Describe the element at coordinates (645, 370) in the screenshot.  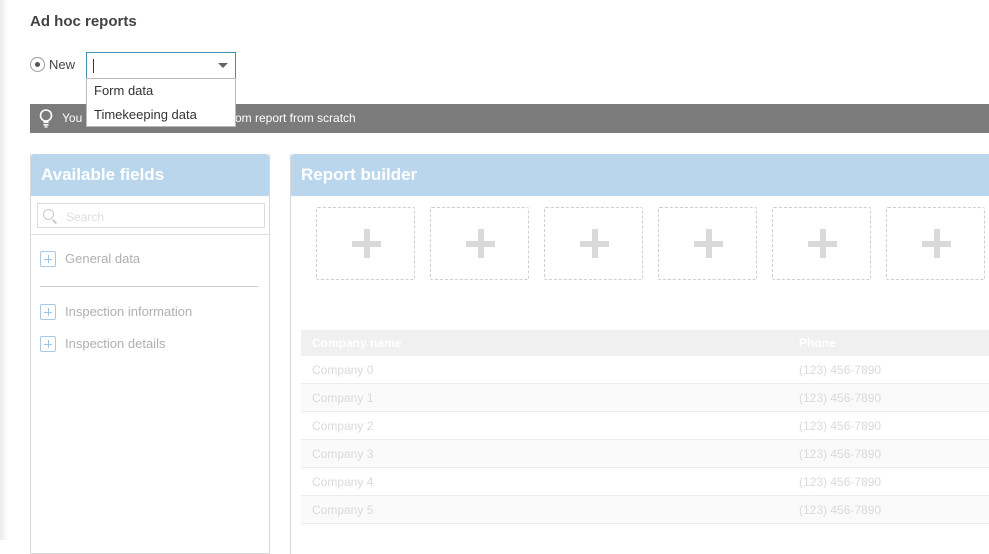
I see `table-row: Company 0 (123) 456-7890` at that location.